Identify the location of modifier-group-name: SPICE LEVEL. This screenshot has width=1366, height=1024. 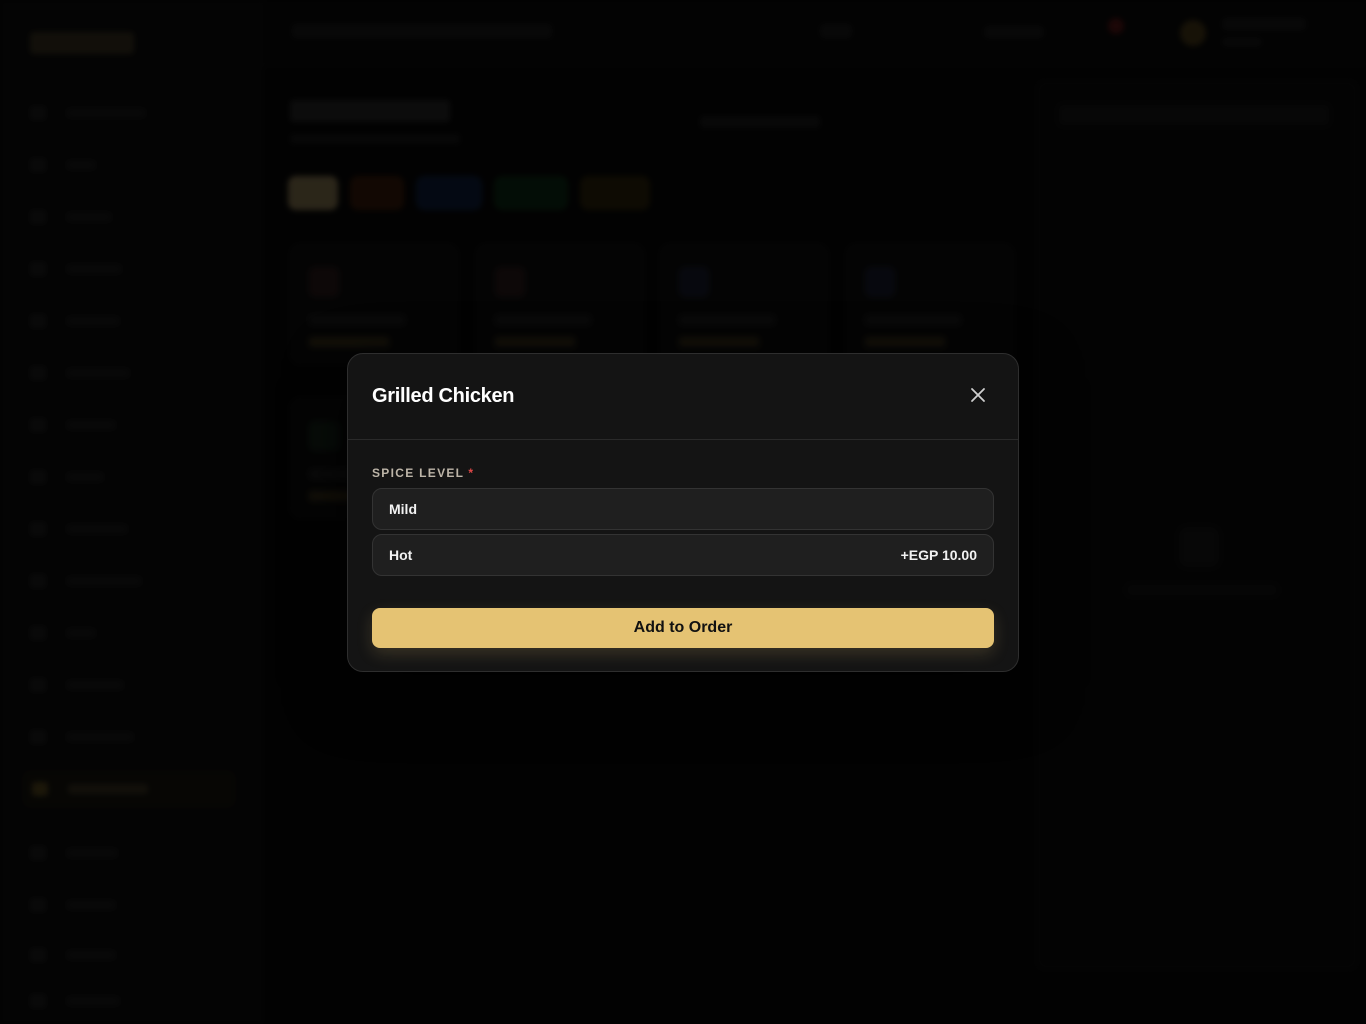
(418, 473).